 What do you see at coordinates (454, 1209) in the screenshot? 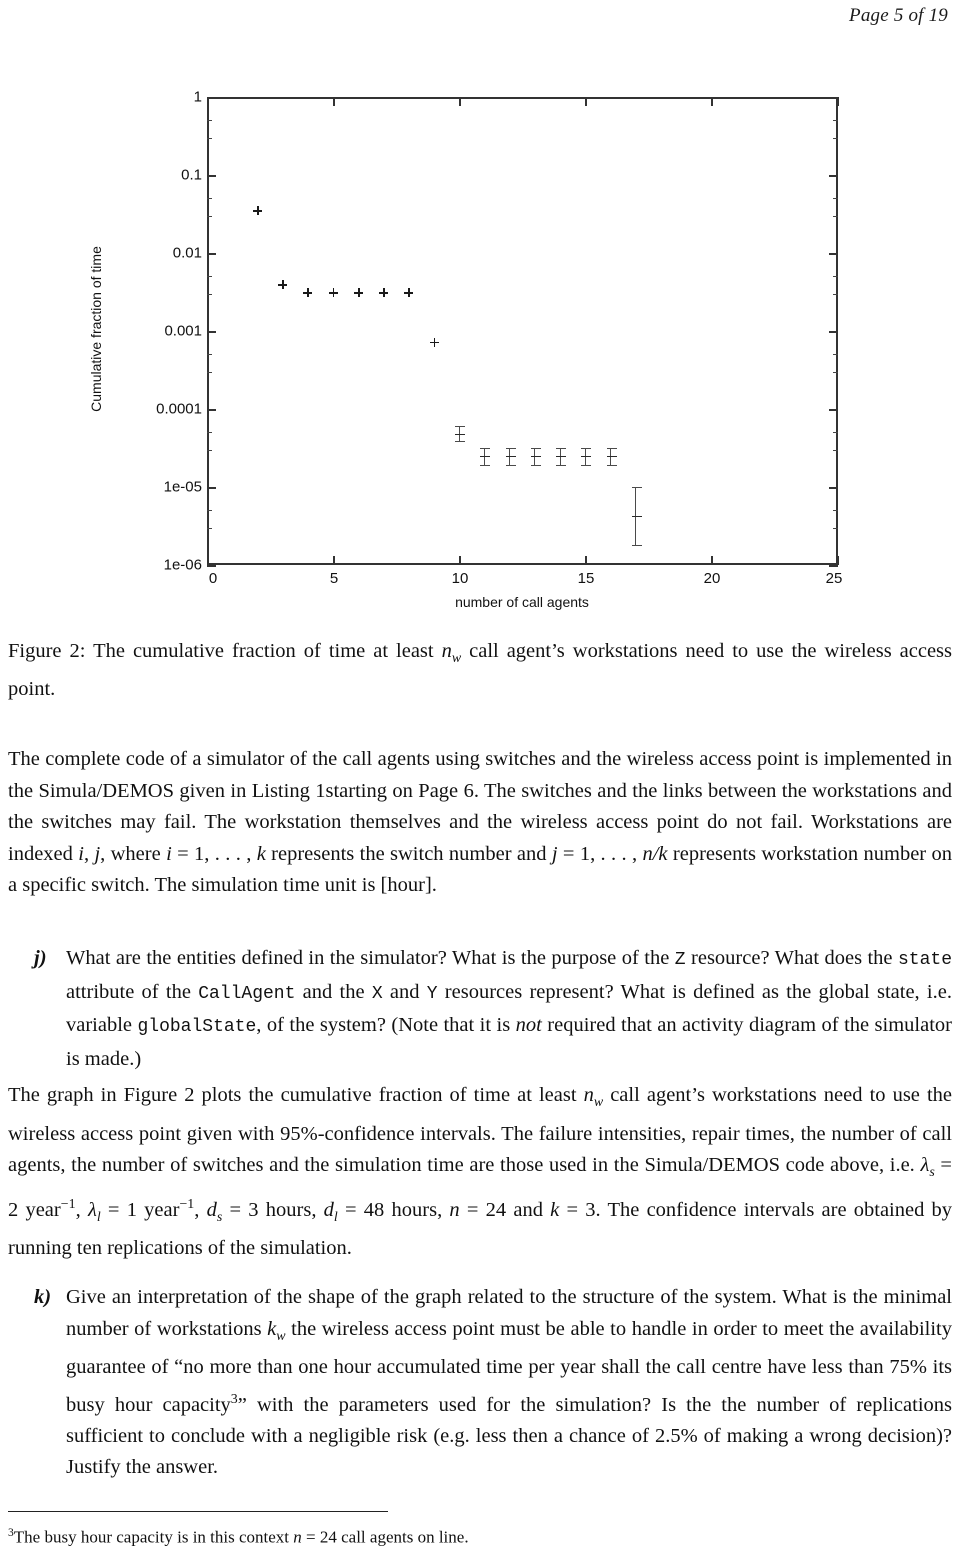
I see `eq-n: n` at bounding box center [454, 1209].